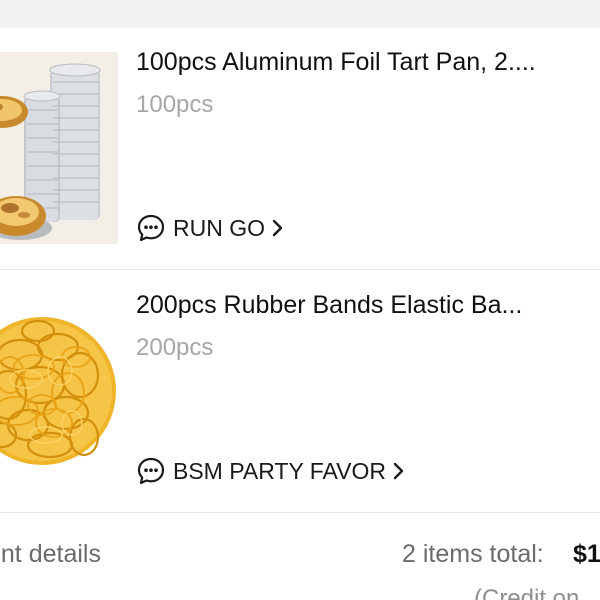  Describe the element at coordinates (219, 227) in the screenshot. I see `store-name: RUN GO` at that location.